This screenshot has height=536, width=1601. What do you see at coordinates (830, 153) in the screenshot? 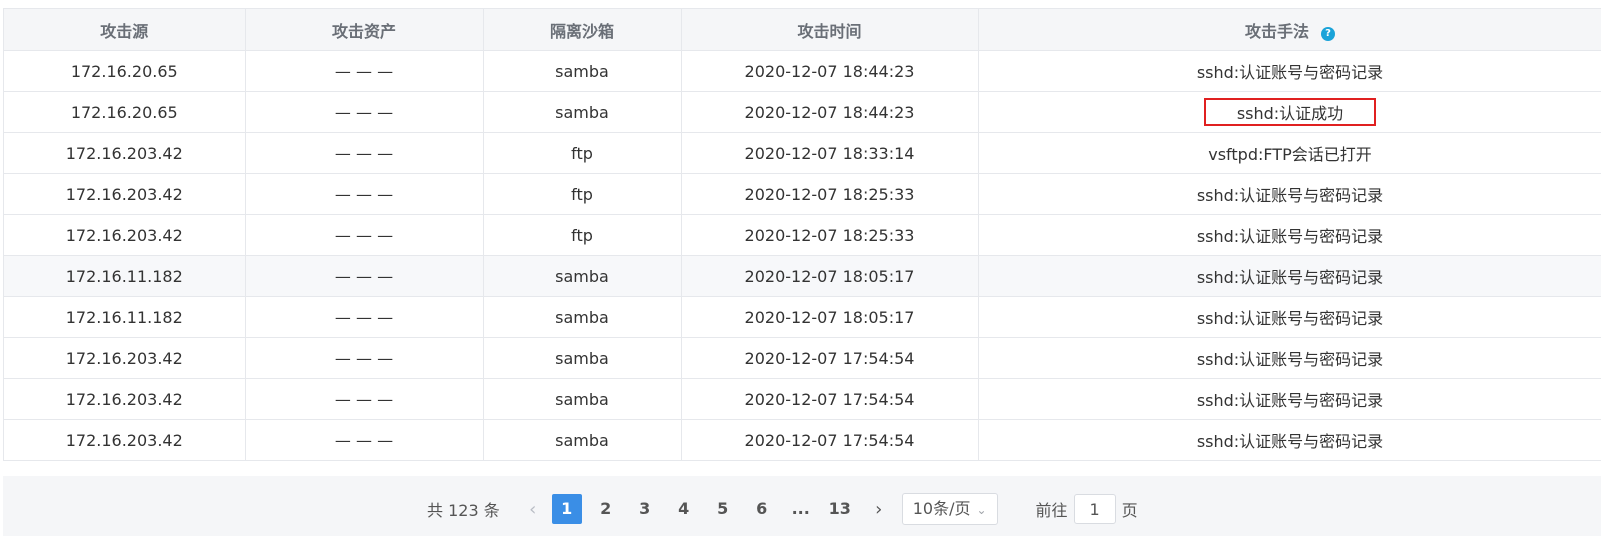
I see `cell-time: 2020-12-07 18:33:14` at bounding box center [830, 153].